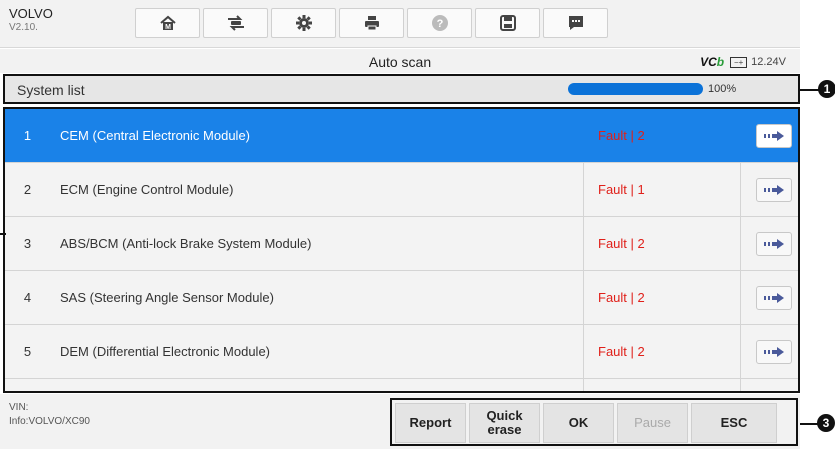 This screenshot has height=449, width=835. I want to click on vehicle-swap-button, so click(235, 23).